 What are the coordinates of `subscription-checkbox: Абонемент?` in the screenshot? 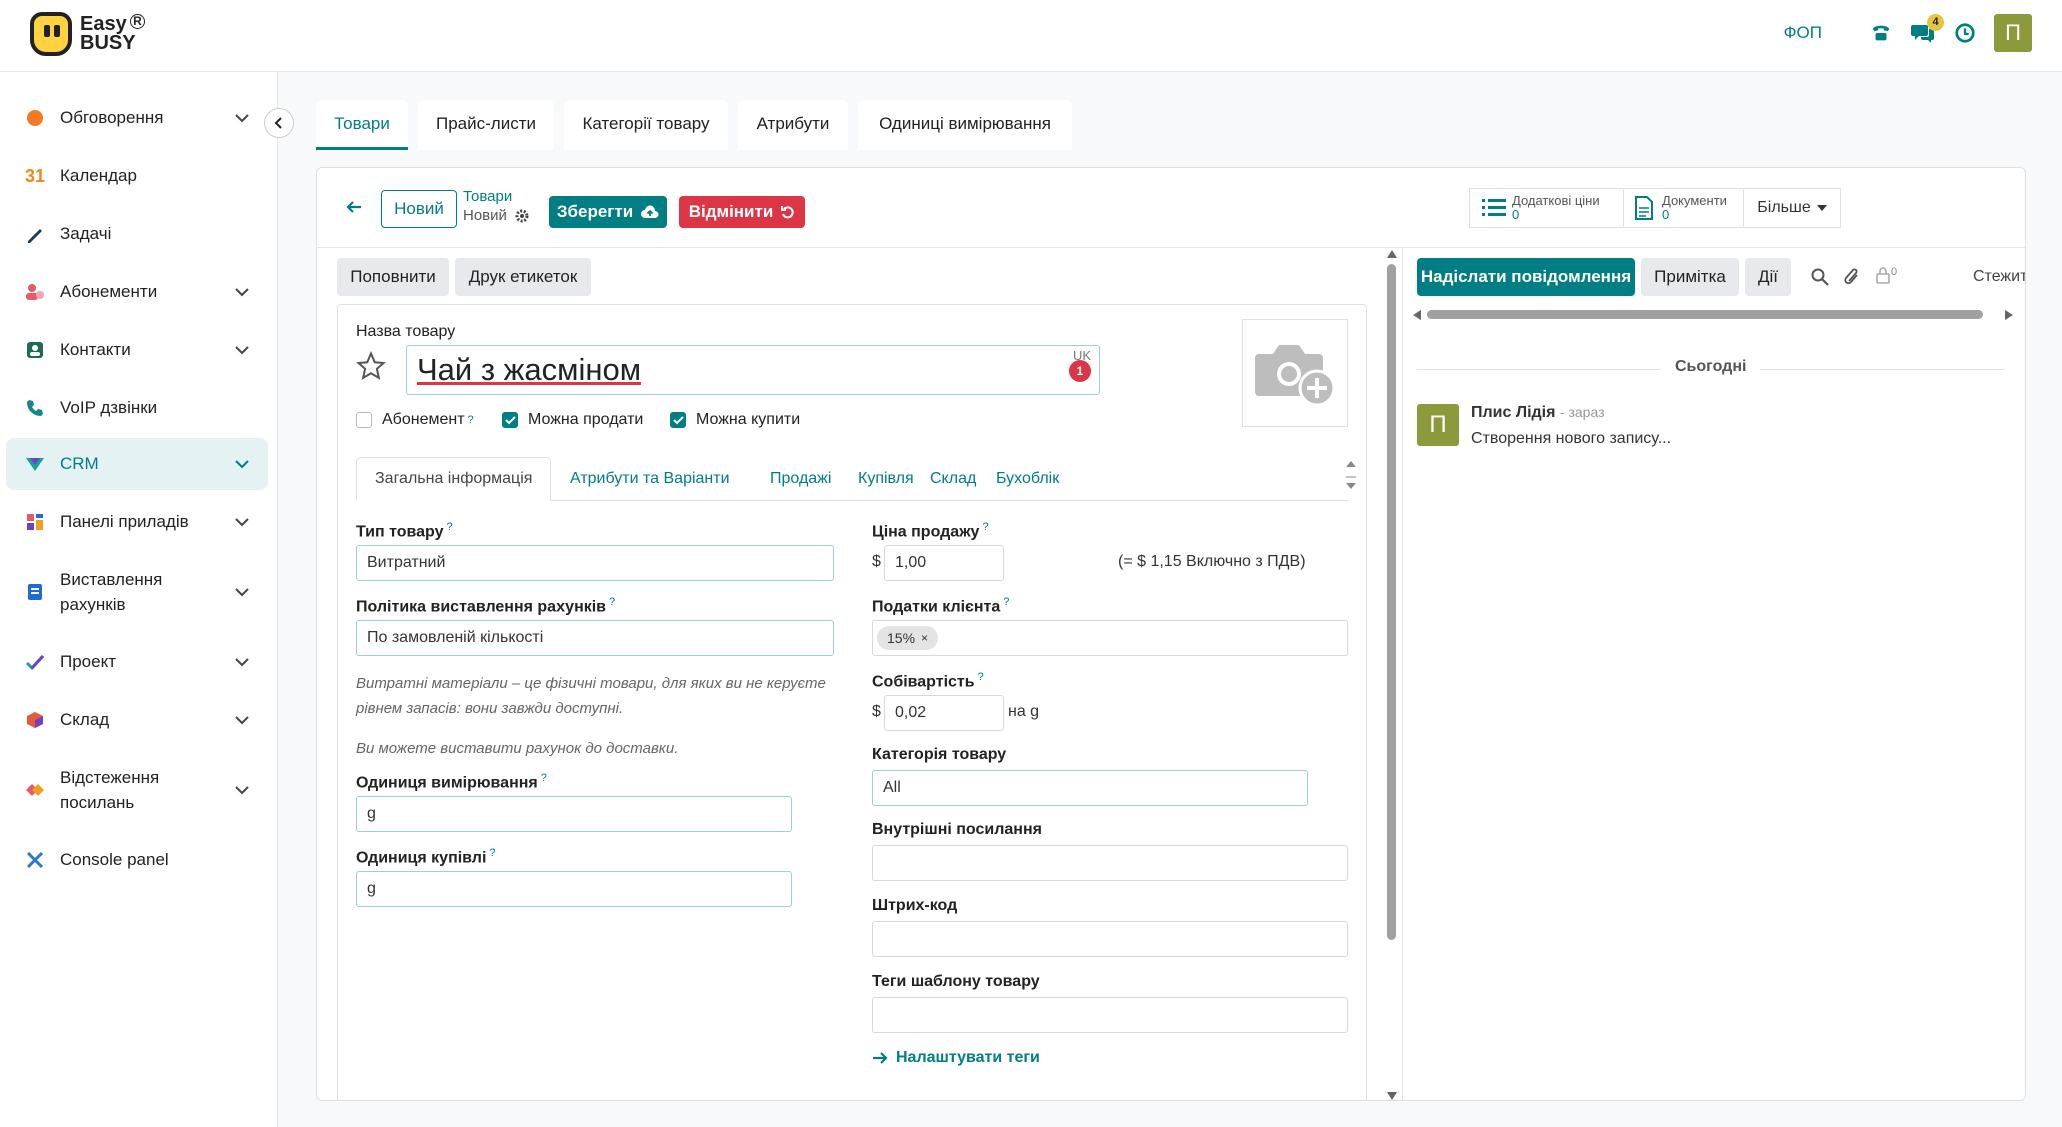 It's located at (415, 420).